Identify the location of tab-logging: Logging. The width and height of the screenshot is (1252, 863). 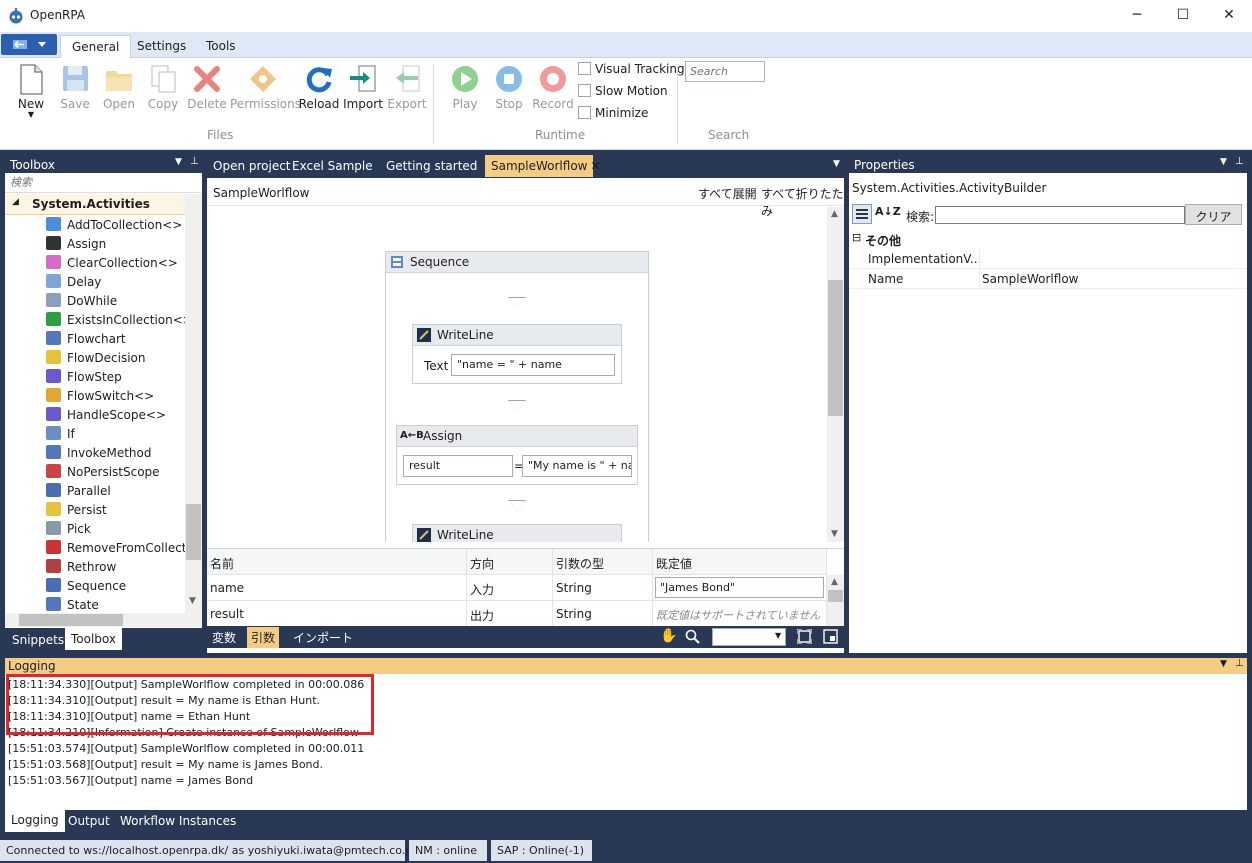
(35, 821).